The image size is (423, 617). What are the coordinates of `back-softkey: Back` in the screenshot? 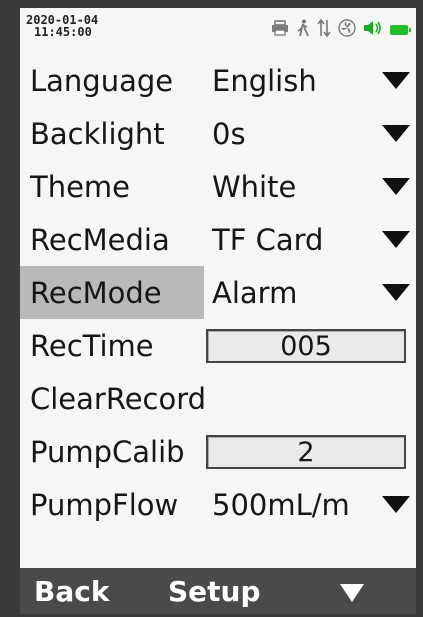 It's located at (71, 591).